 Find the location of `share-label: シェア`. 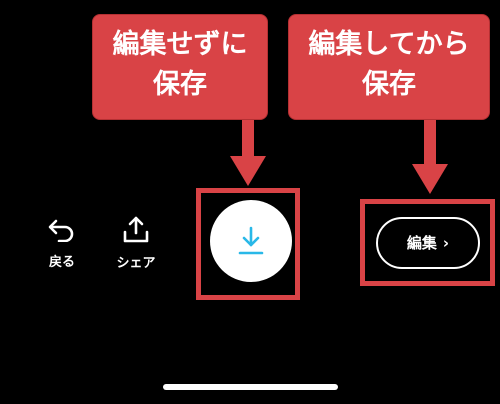

share-label: シェア is located at coordinates (136, 263).